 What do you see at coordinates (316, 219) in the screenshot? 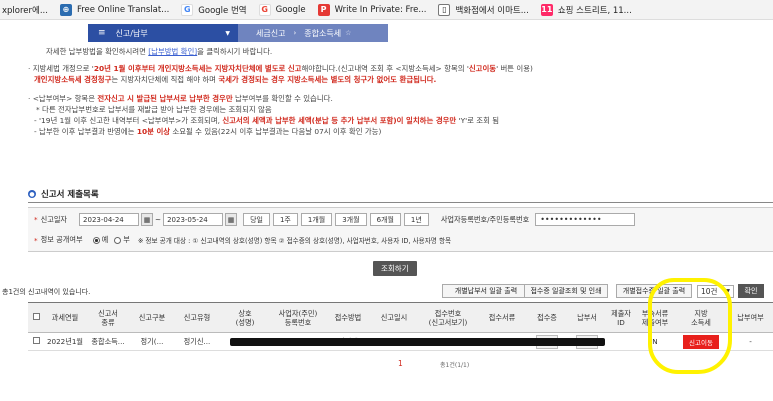
I see `period-1month-button: 1개월` at bounding box center [316, 219].